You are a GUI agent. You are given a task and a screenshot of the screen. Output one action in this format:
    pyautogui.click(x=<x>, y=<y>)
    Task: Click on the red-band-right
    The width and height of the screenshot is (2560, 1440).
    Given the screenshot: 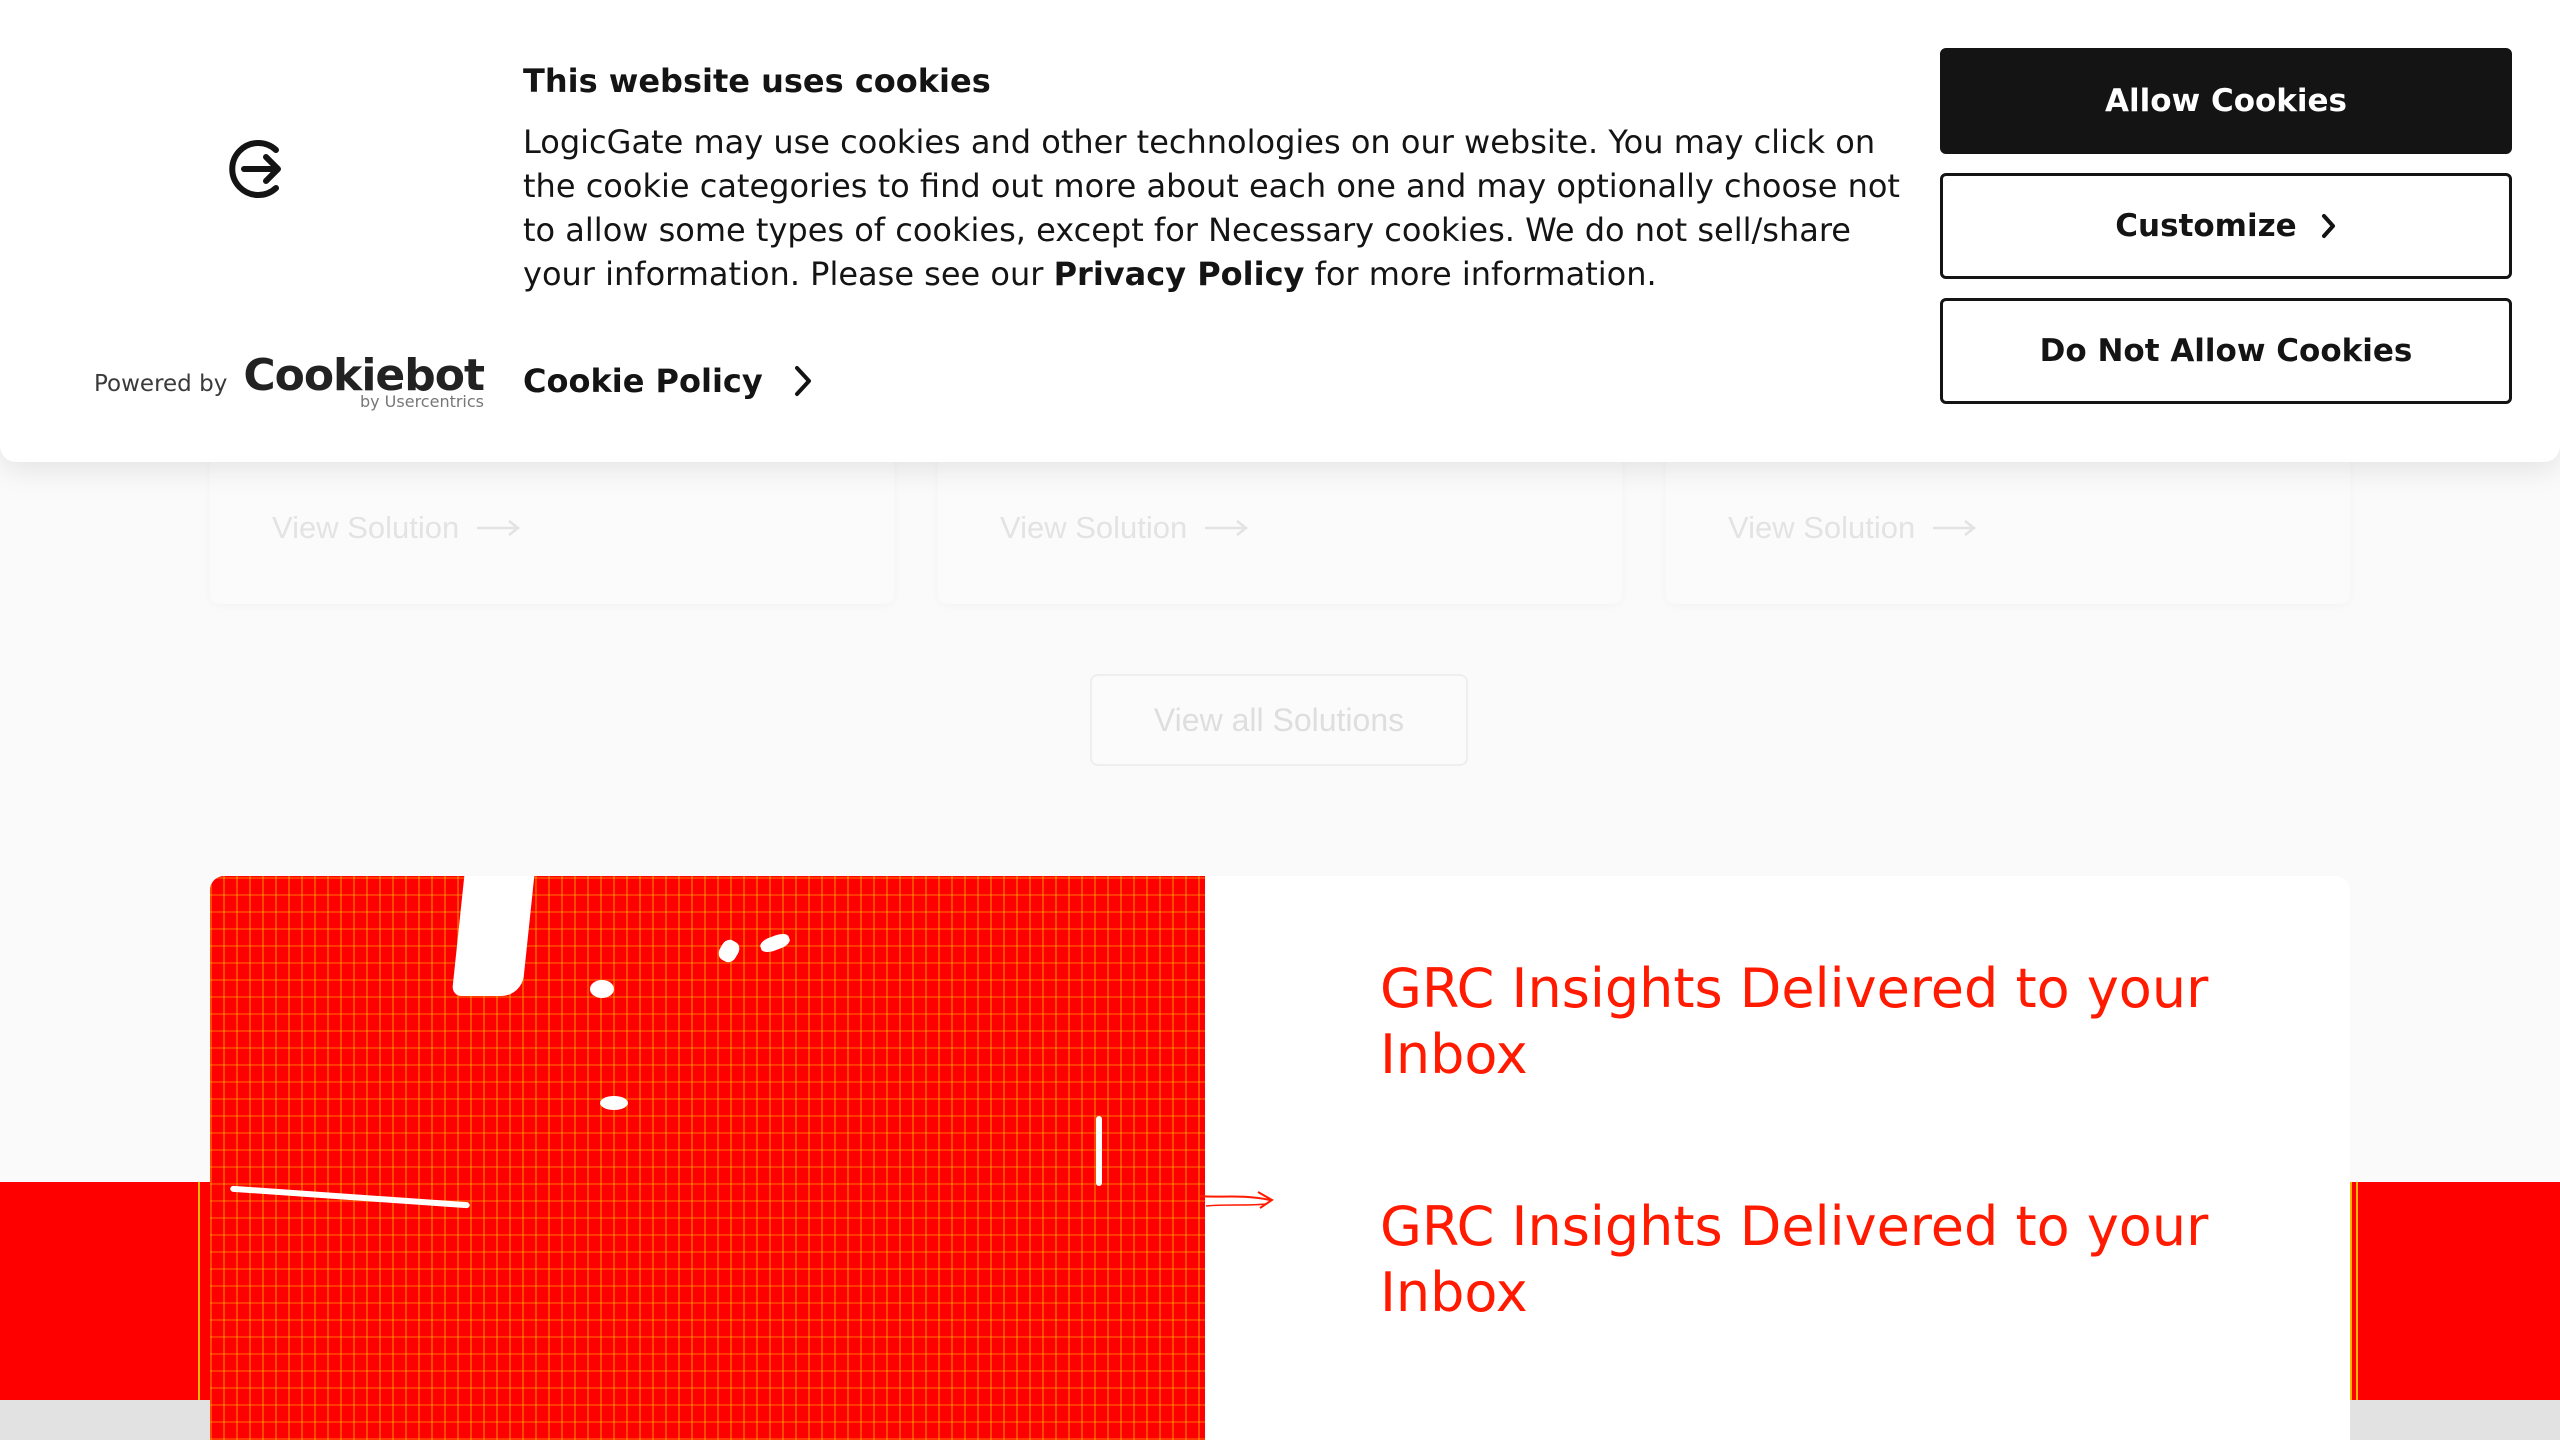 What is the action you would take?
    pyautogui.click(x=2455, y=1291)
    